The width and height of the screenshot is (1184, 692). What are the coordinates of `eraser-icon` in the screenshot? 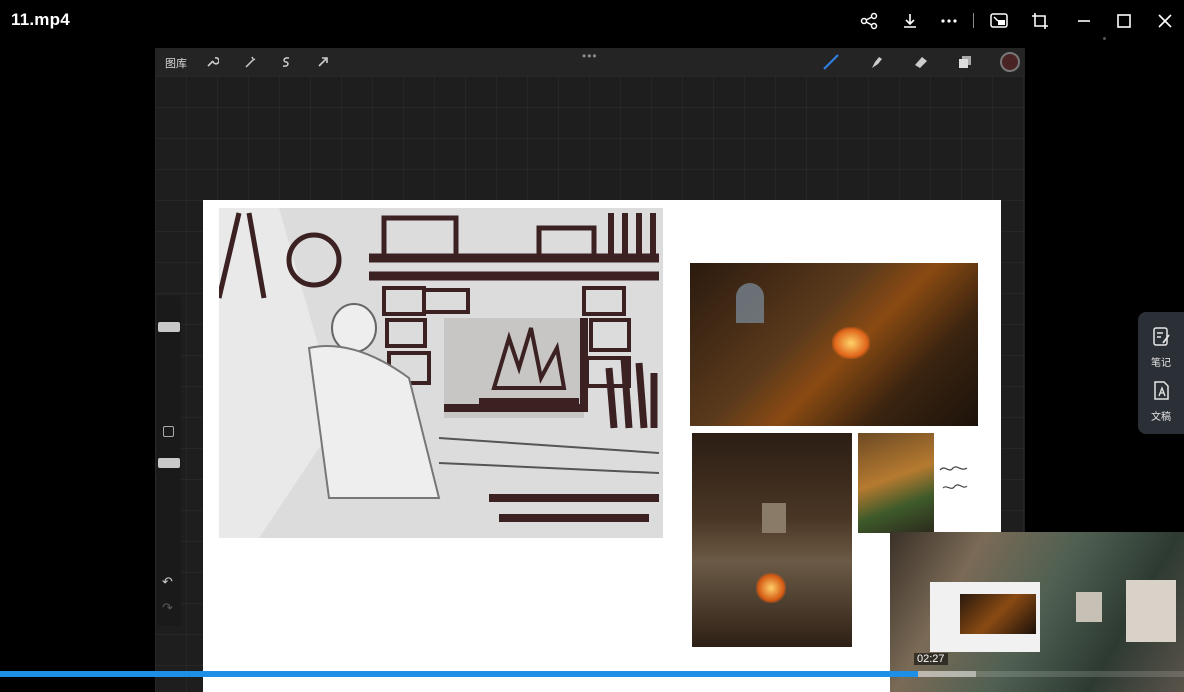 It's located at (921, 62).